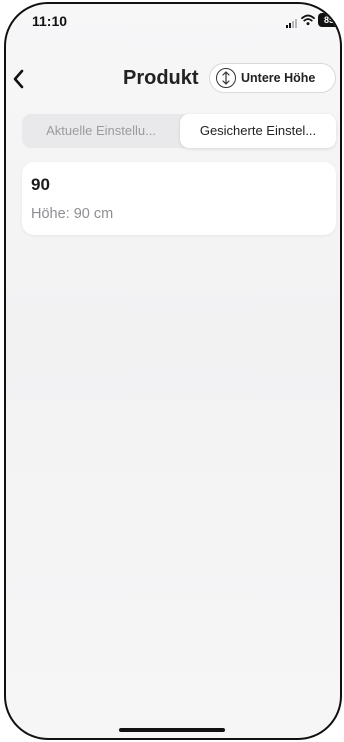 The width and height of the screenshot is (344, 742). I want to click on item-value: 90, so click(40, 184).